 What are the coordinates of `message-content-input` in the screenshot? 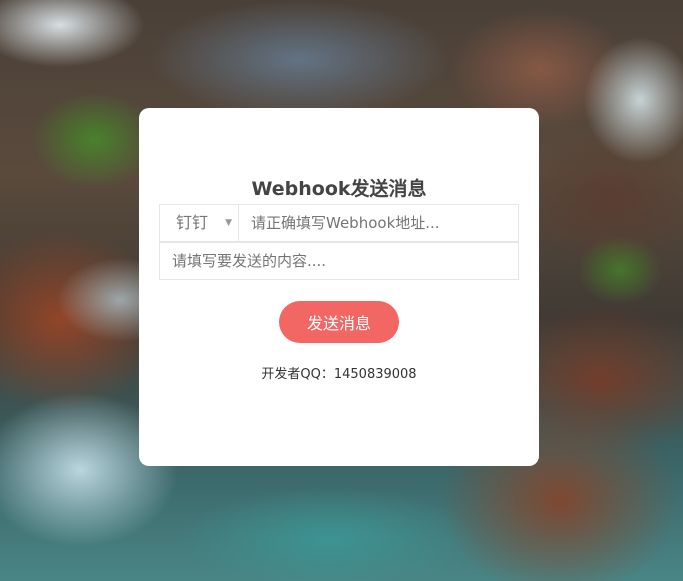 It's located at (339, 261).